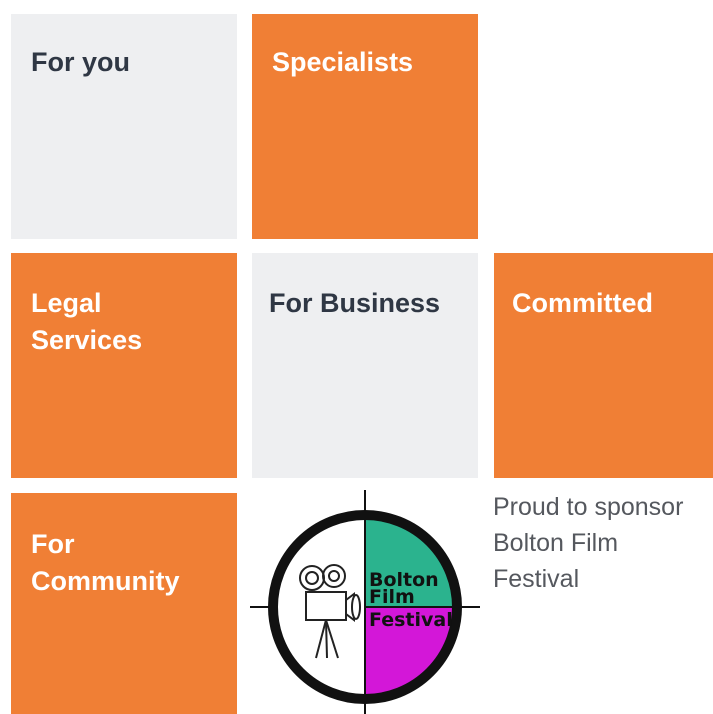 Image resolution: width=713 pixels, height=714 pixels. What do you see at coordinates (411, 620) in the screenshot?
I see `logo-text-festival: Festival` at bounding box center [411, 620].